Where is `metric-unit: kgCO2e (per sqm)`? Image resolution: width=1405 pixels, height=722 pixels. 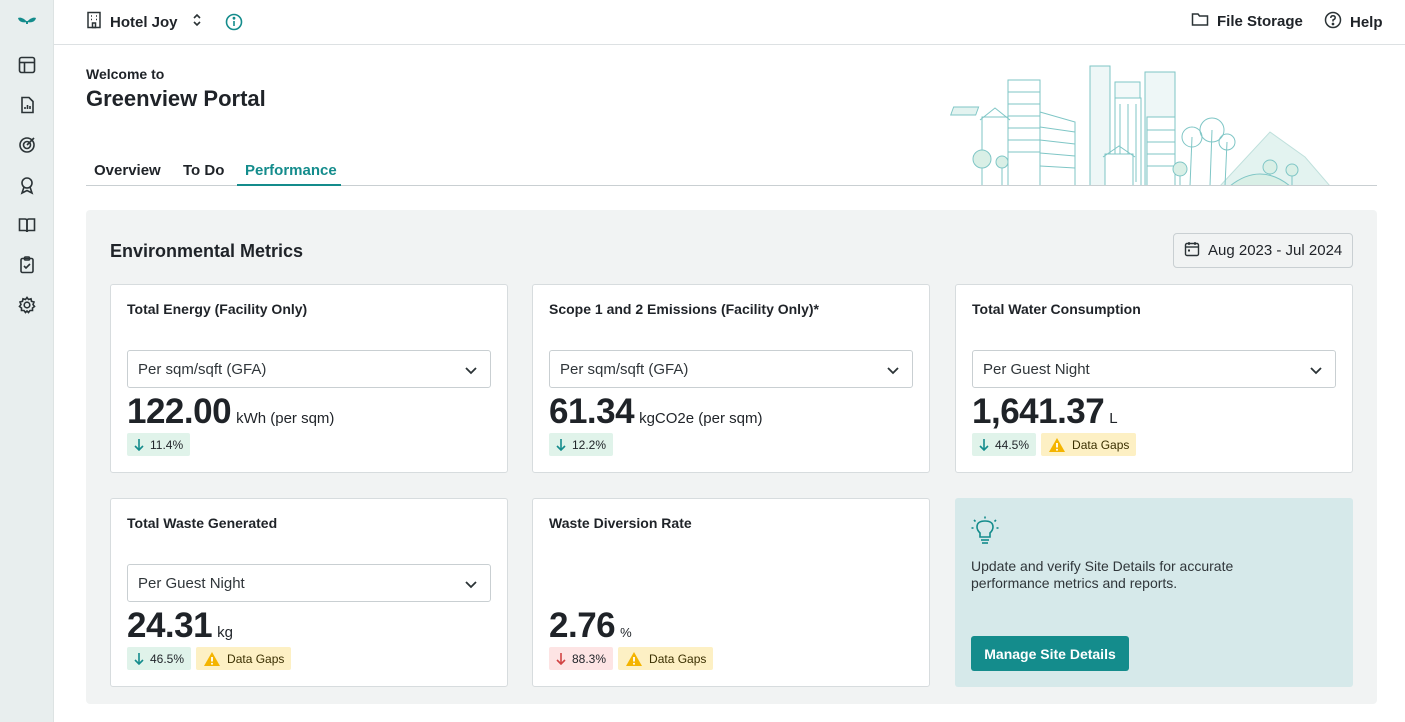
metric-unit: kgCO2e (per sqm) is located at coordinates (701, 418).